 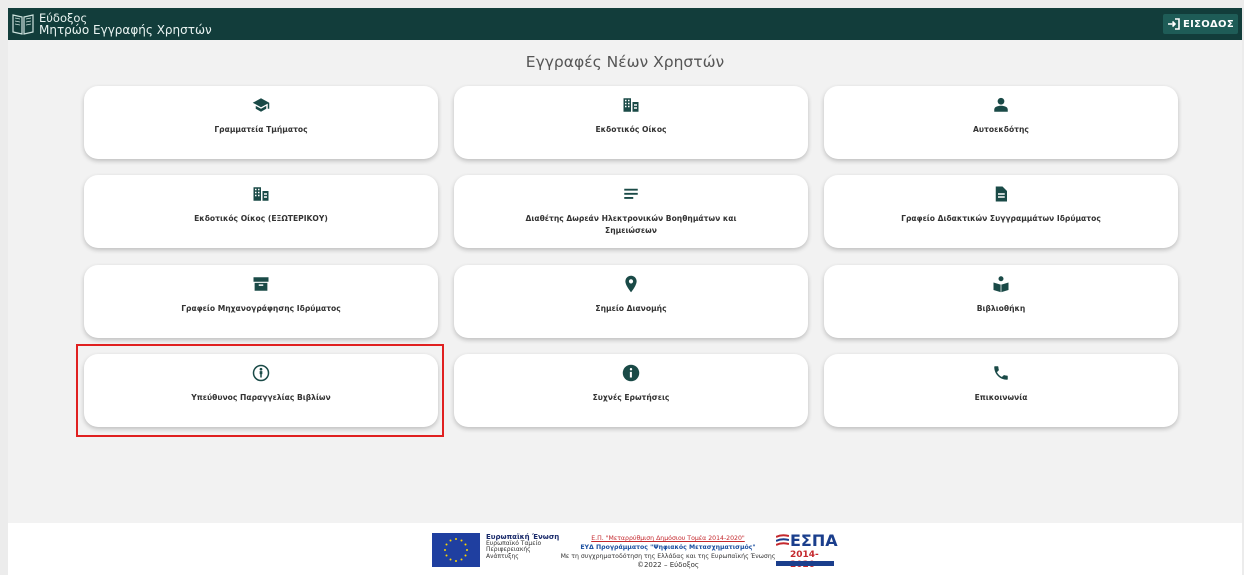 What do you see at coordinates (23, 24) in the screenshot?
I see `book-logo-icon` at bounding box center [23, 24].